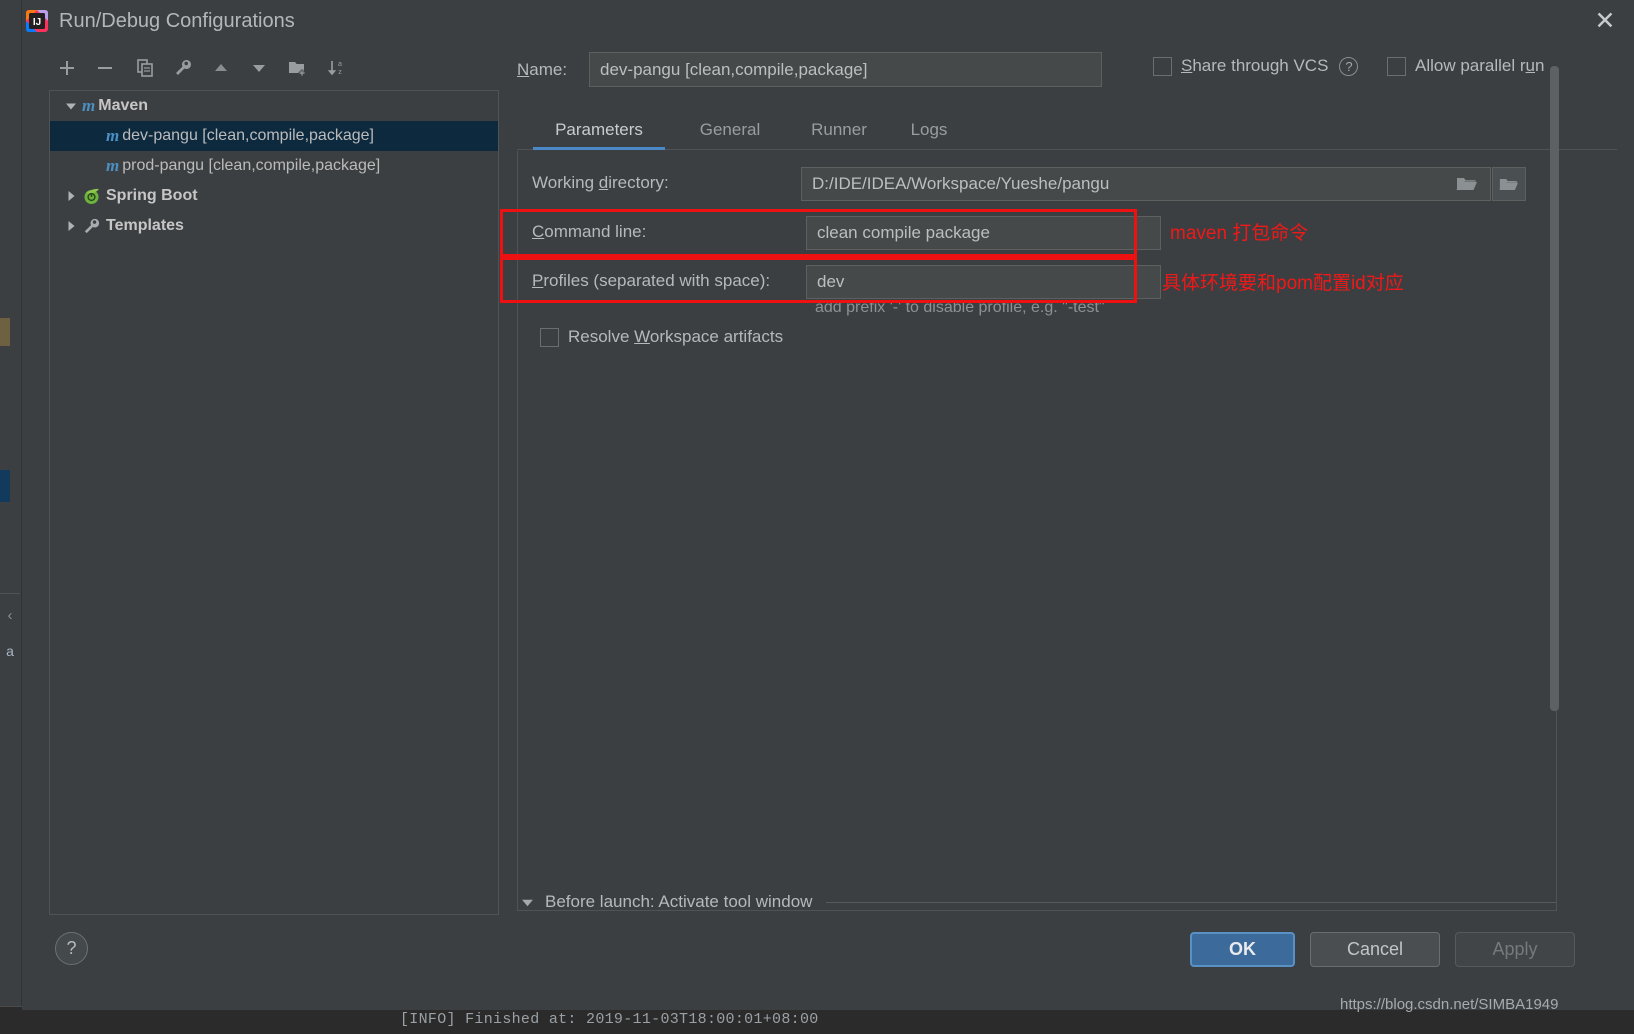  I want to click on move-down-button, so click(259, 68).